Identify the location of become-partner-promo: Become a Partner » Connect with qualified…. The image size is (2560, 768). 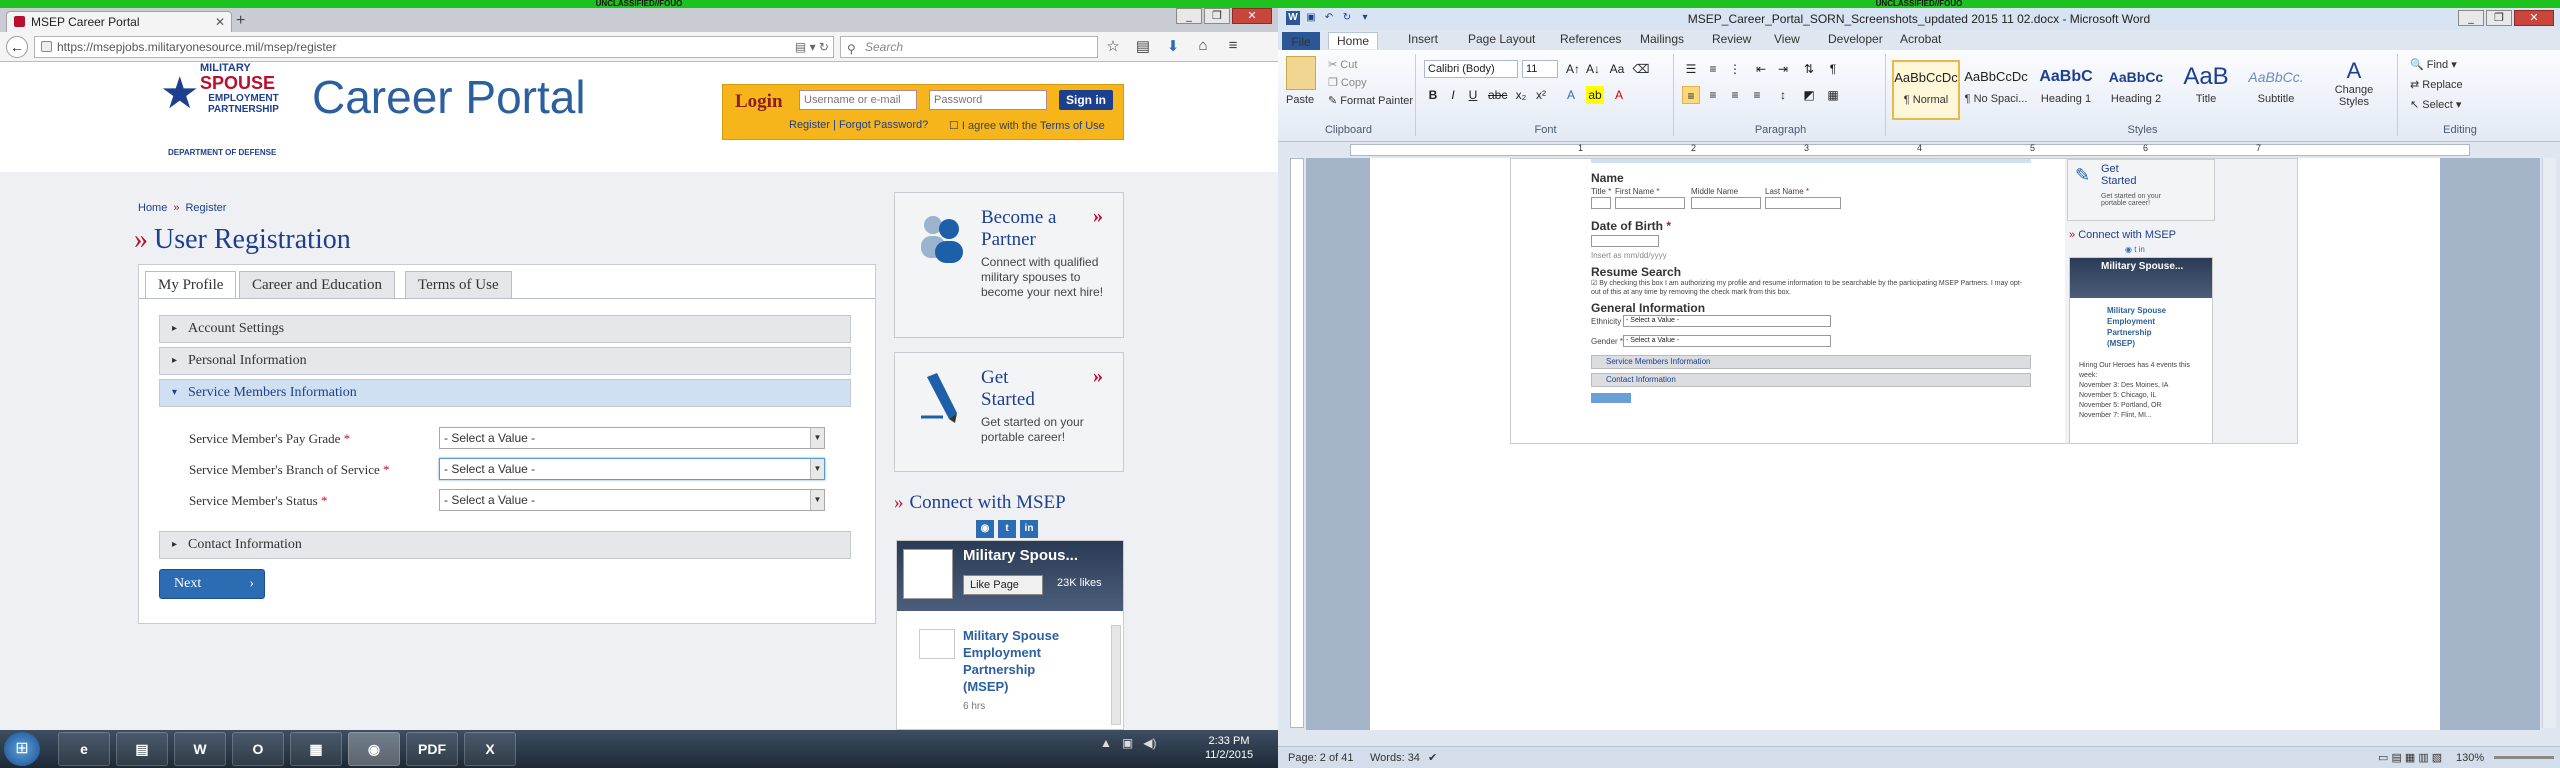
(1009, 265).